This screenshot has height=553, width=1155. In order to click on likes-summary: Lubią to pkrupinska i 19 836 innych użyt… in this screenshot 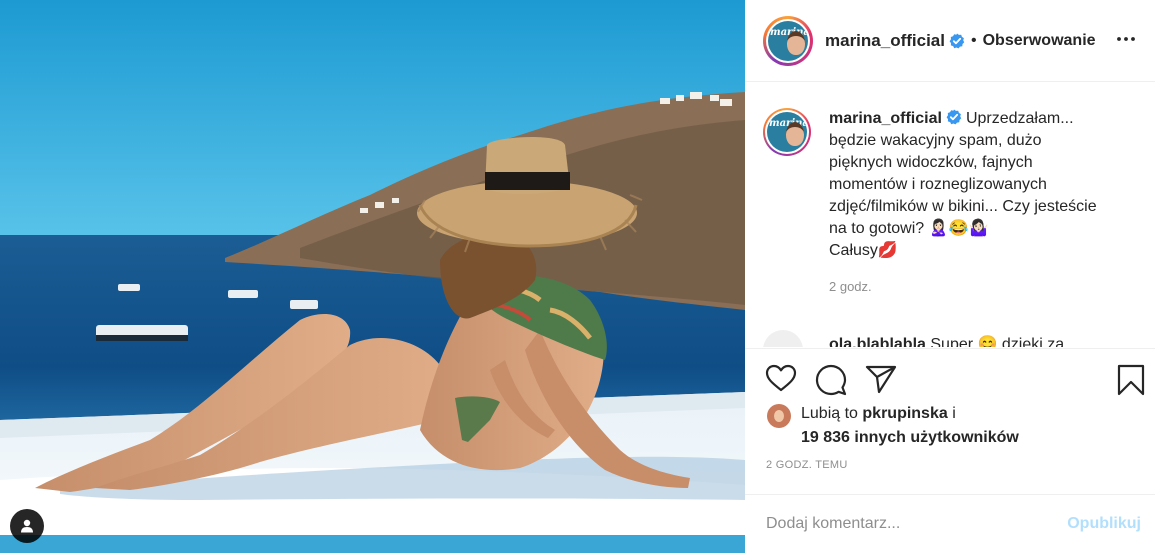, I will do `click(957, 426)`.